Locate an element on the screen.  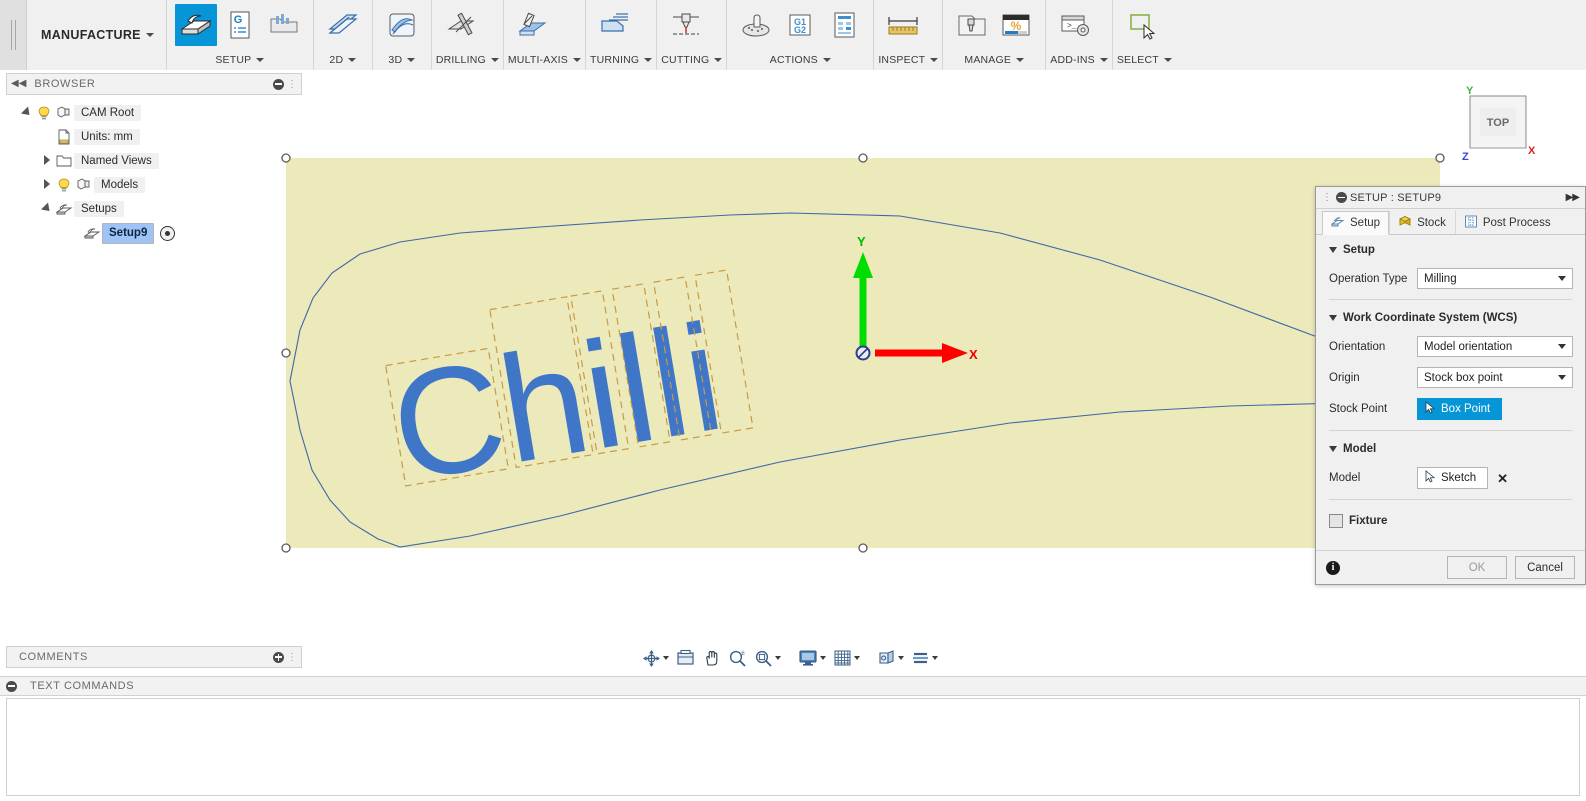
machining-time-icon: % is located at coordinates (1016, 25).